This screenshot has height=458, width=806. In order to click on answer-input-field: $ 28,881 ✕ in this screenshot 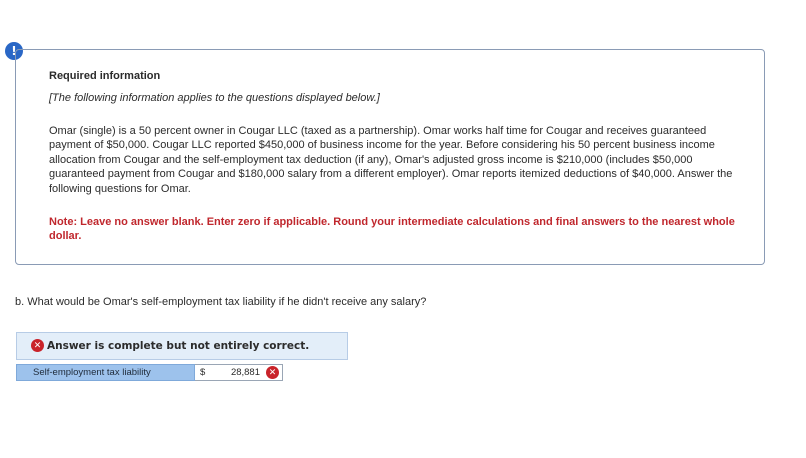, I will do `click(239, 372)`.